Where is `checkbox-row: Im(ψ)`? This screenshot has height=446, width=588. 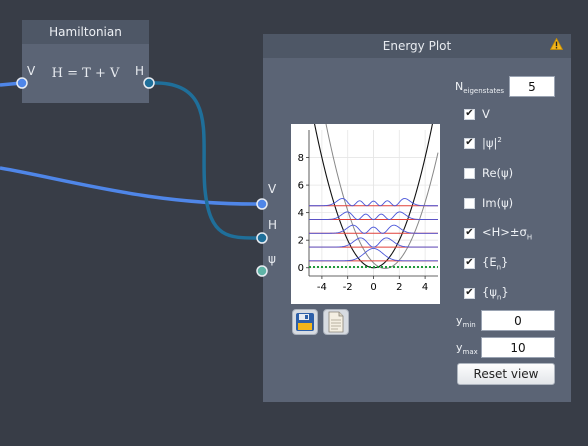 checkbox-row: Im(ψ) is located at coordinates (488, 203).